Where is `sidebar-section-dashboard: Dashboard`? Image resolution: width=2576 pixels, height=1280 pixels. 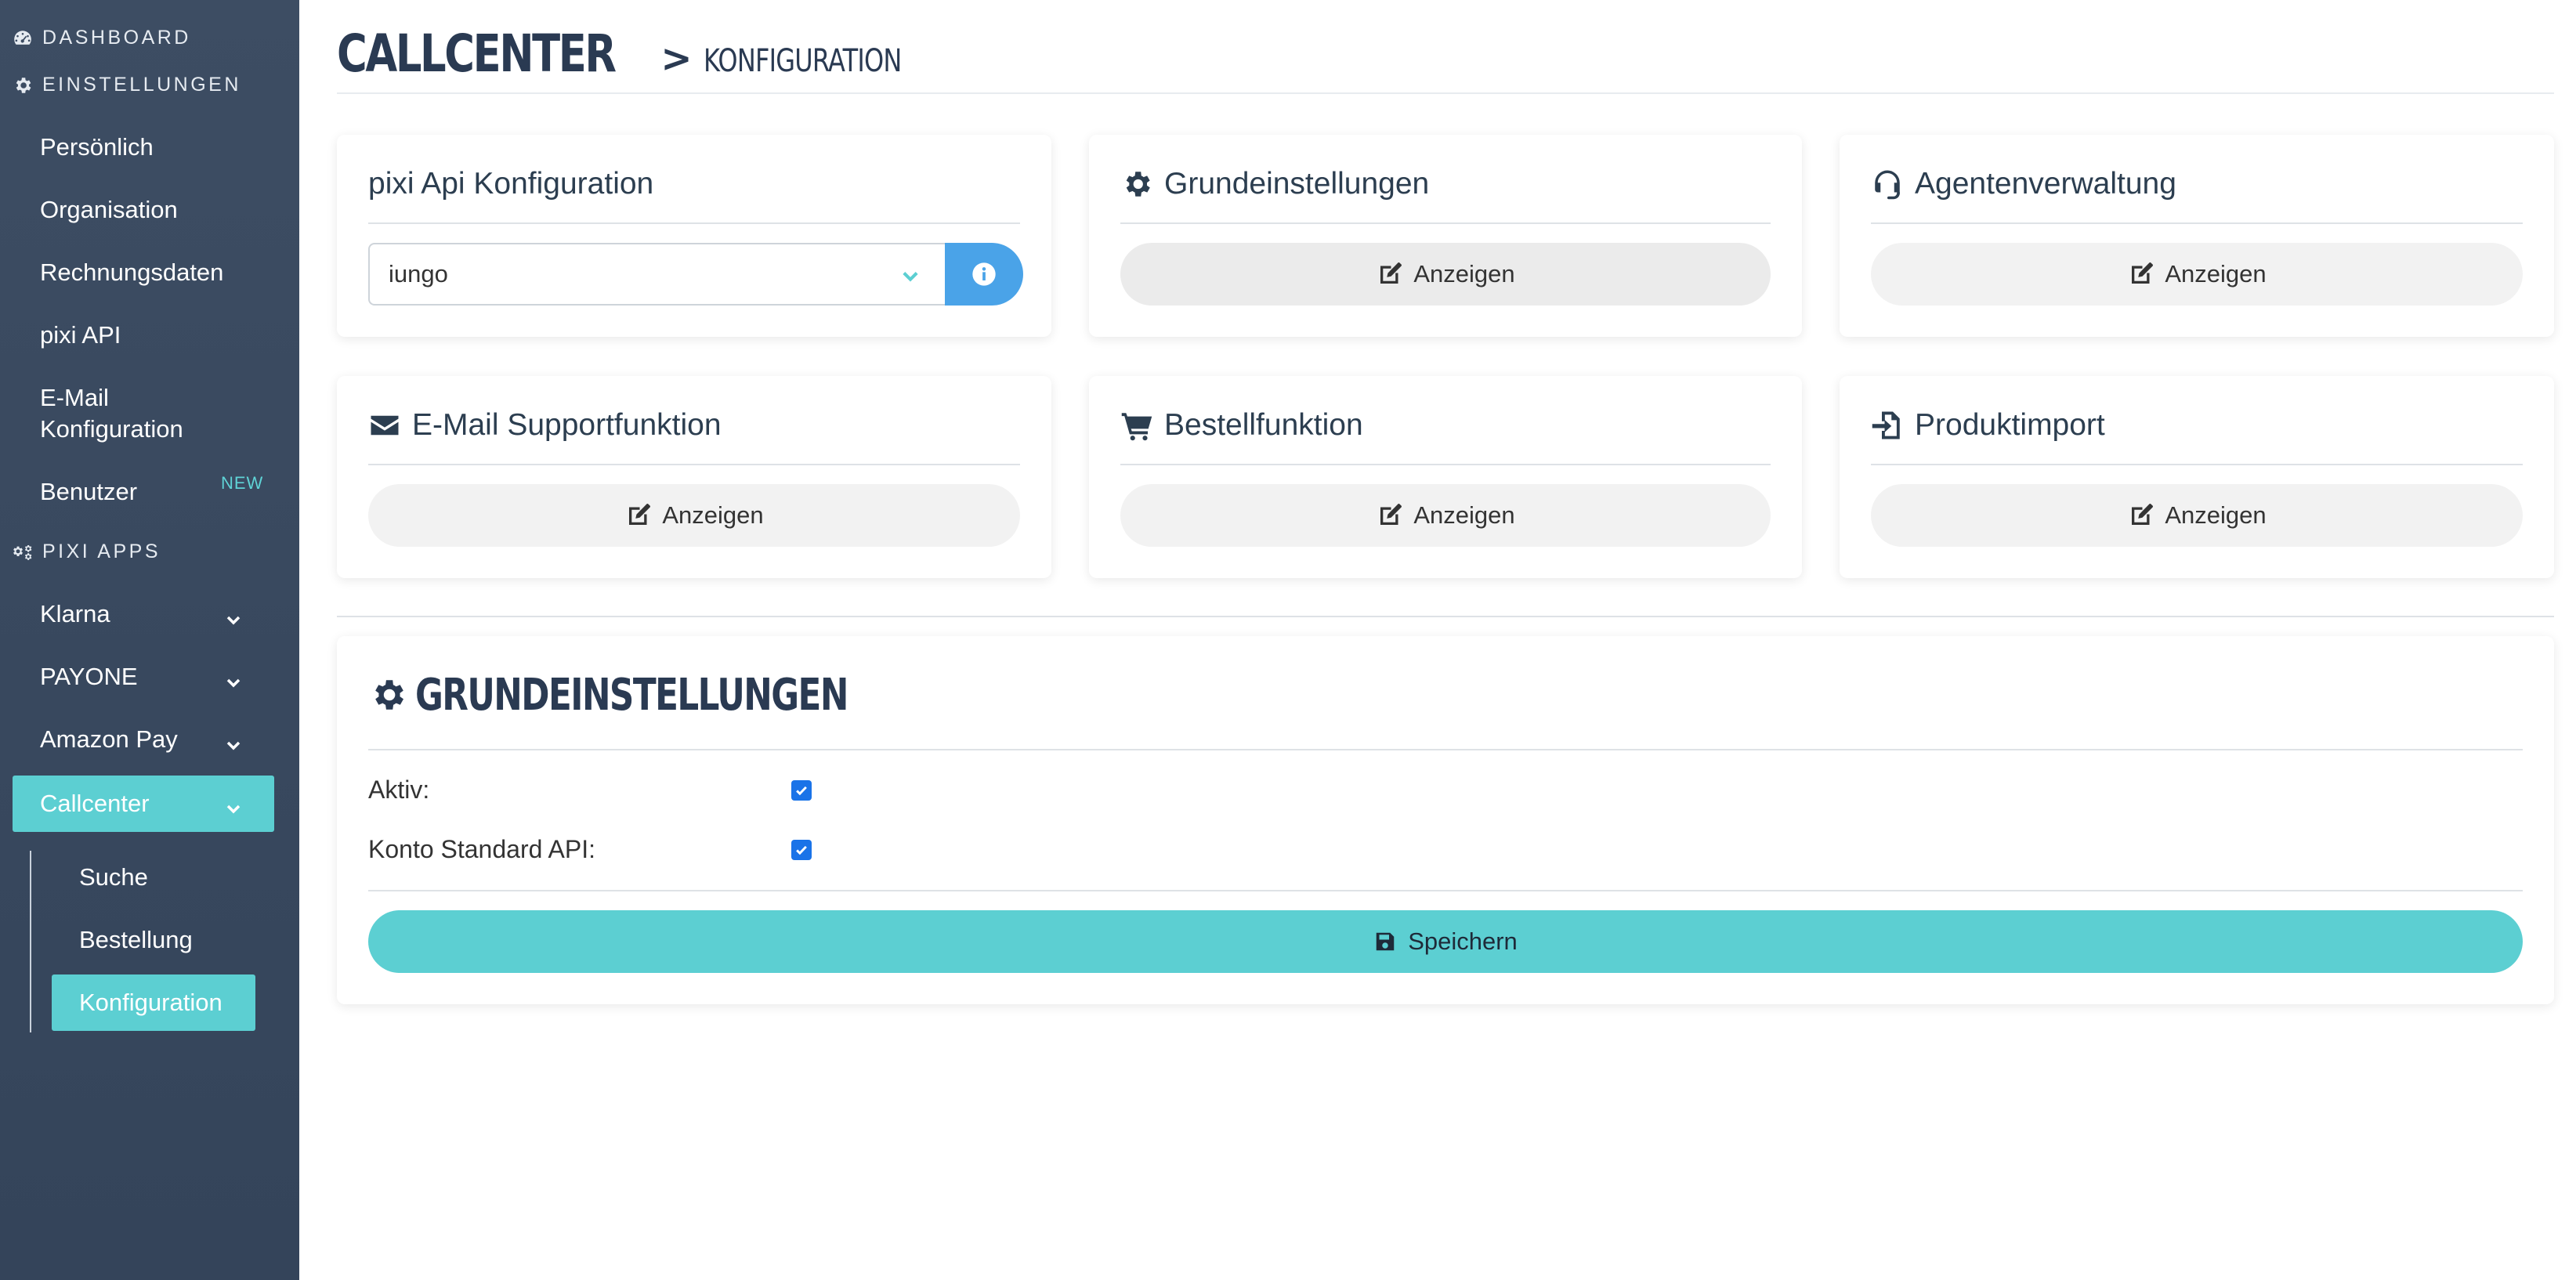 sidebar-section-dashboard: Dashboard is located at coordinates (102, 38).